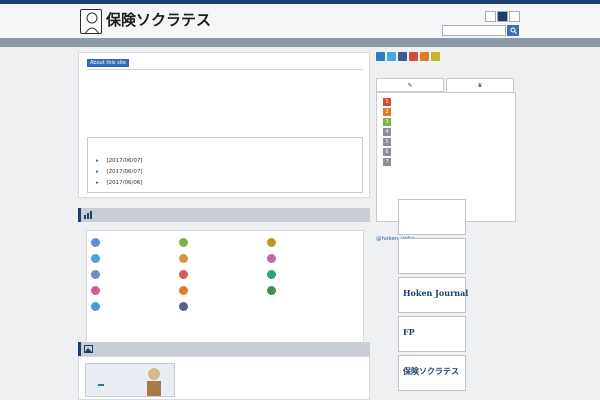 The height and width of the screenshot is (400, 600). What do you see at coordinates (88, 215) in the screenshot?
I see `chart-icon` at bounding box center [88, 215].